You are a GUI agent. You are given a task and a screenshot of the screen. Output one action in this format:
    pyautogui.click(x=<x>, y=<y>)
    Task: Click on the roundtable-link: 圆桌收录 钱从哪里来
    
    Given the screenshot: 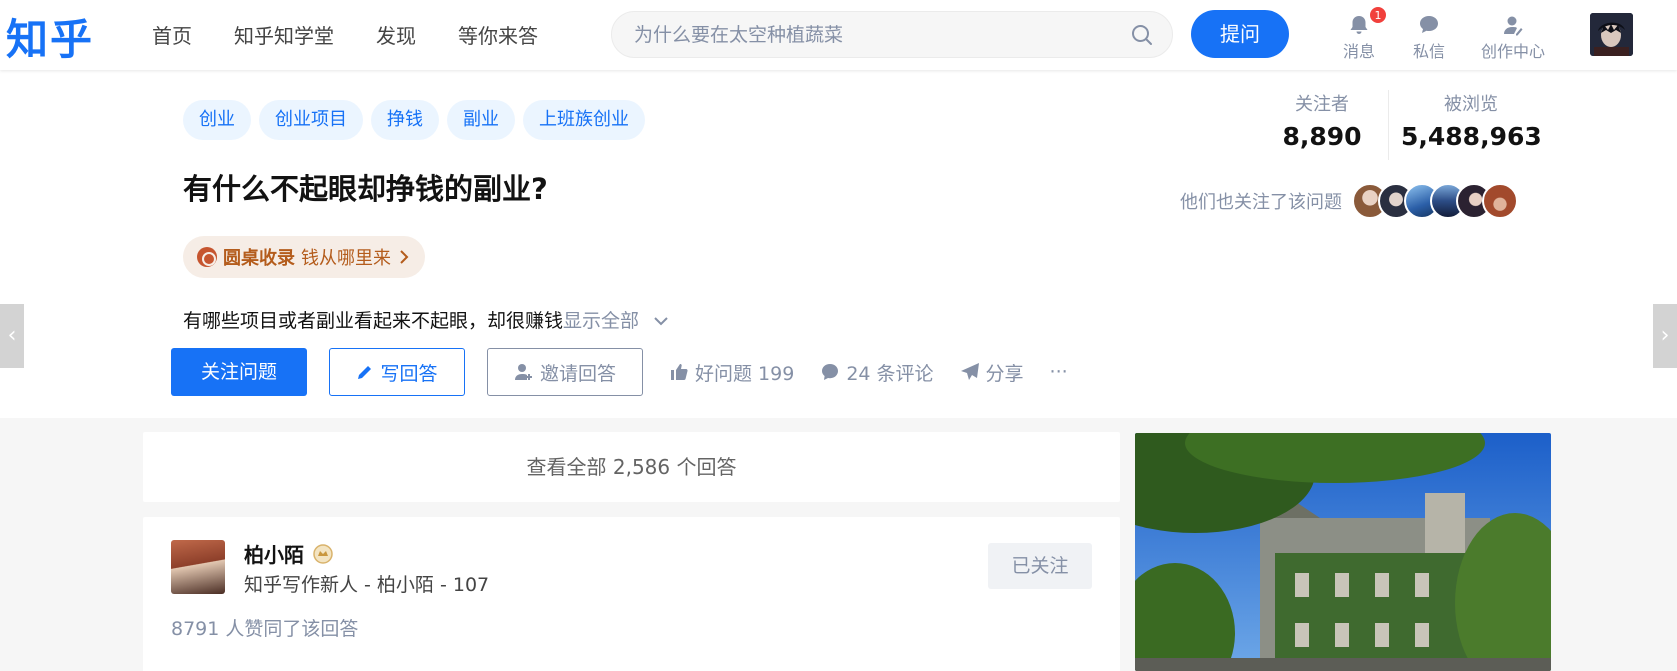 What is the action you would take?
    pyautogui.click(x=304, y=257)
    